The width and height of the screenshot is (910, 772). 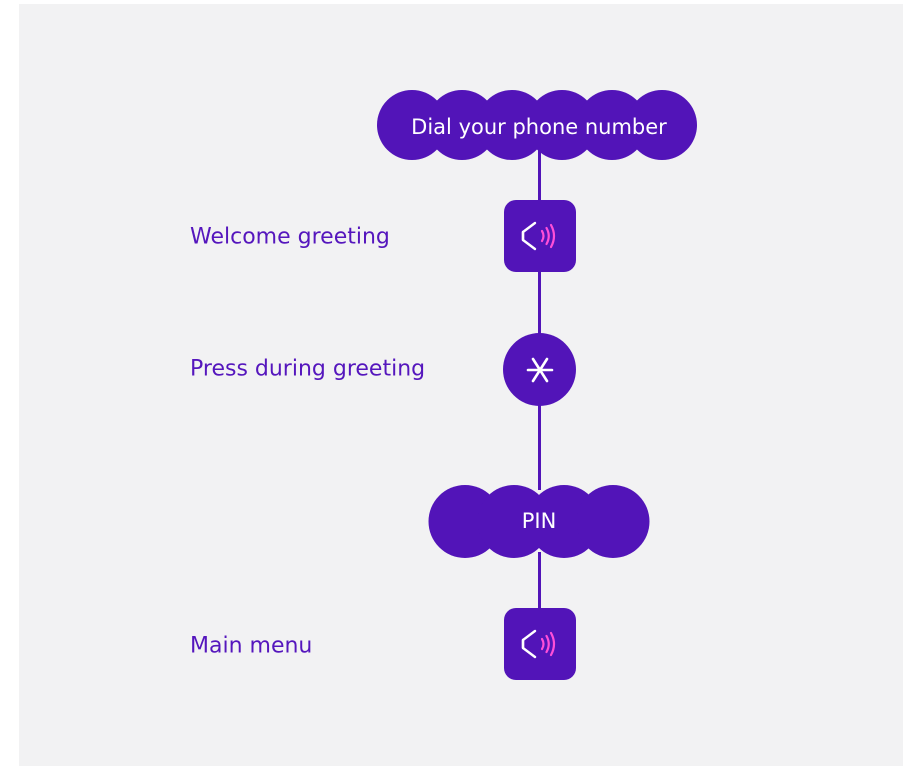 What do you see at coordinates (290, 237) in the screenshot?
I see `step-label-welcome-greeting: Welcome greeting` at bounding box center [290, 237].